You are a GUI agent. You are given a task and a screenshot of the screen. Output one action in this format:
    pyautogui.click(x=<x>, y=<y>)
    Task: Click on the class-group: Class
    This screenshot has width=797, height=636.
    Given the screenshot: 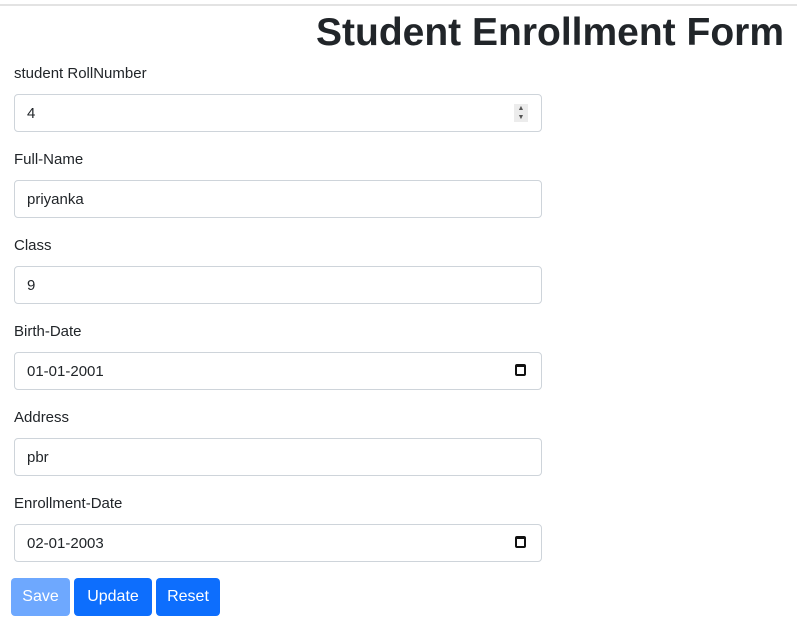 What is the action you would take?
    pyautogui.click(x=278, y=270)
    